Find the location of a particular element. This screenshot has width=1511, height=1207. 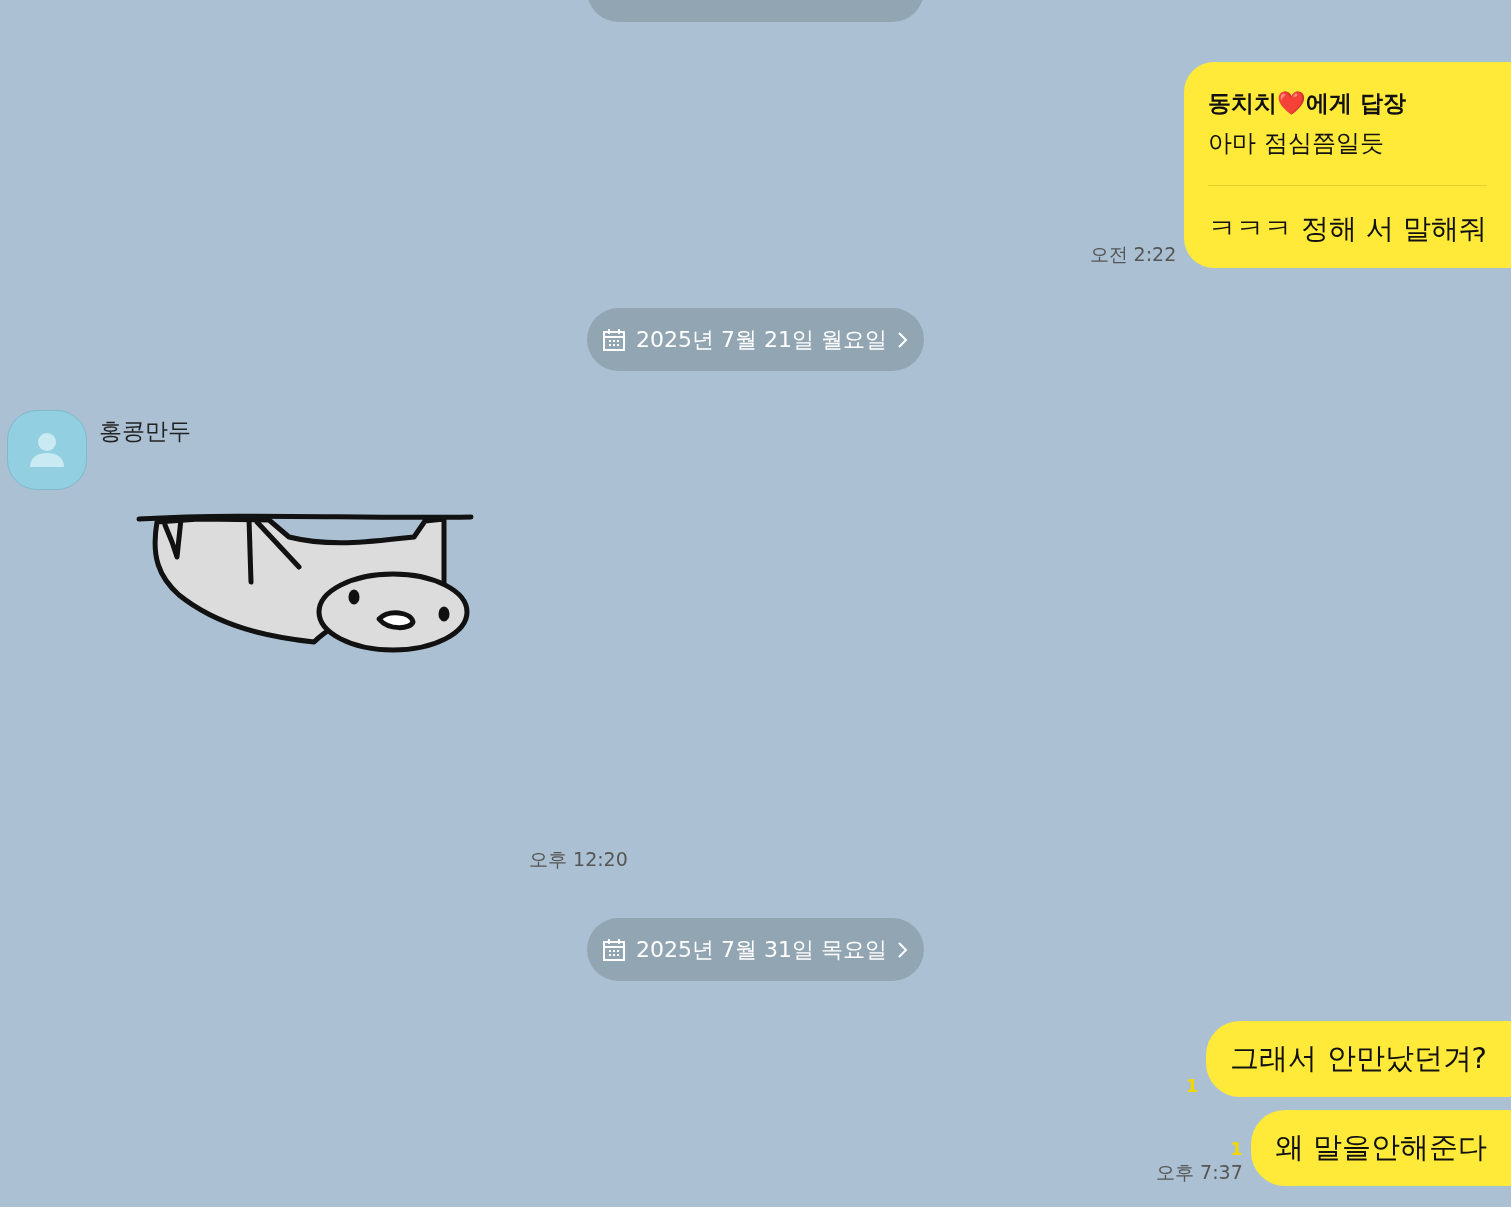

message-bubble: 왜 말을안해준다 is located at coordinates (1380, 1148).